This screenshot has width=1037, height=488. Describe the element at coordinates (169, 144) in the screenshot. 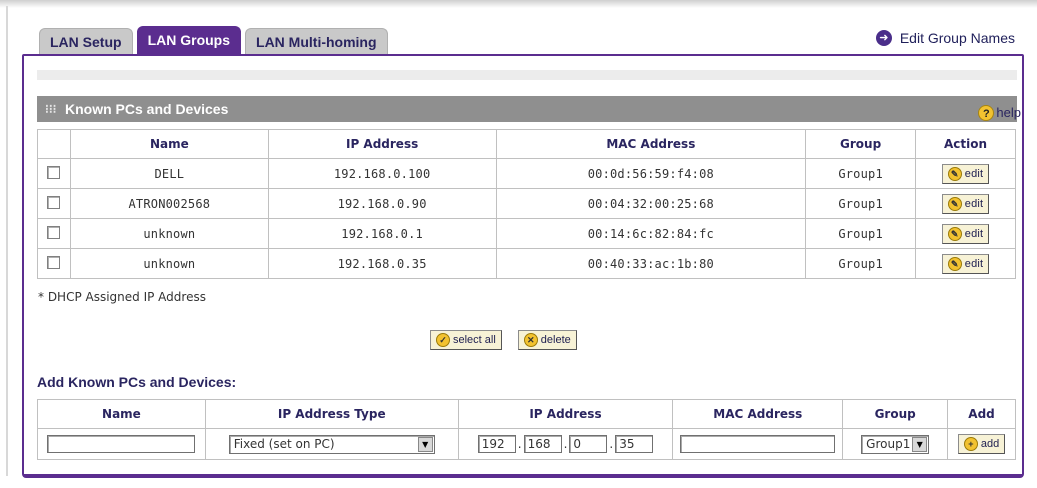

I see `col-name: Name` at that location.